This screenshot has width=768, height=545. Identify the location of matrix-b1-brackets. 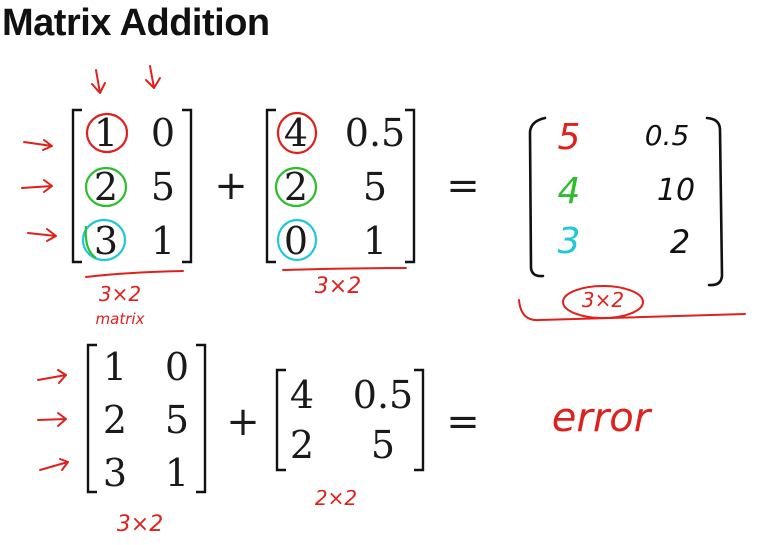
(340, 186).